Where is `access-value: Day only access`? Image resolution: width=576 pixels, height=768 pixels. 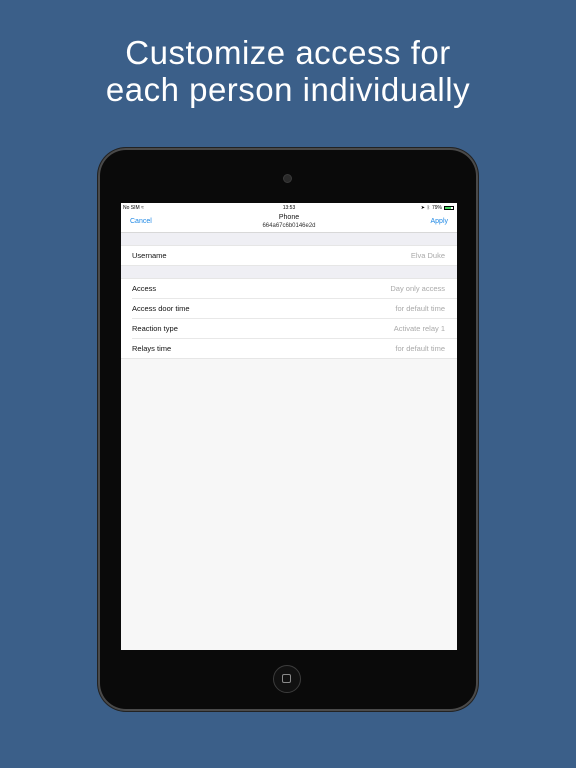 access-value: Day only access is located at coordinates (417, 288).